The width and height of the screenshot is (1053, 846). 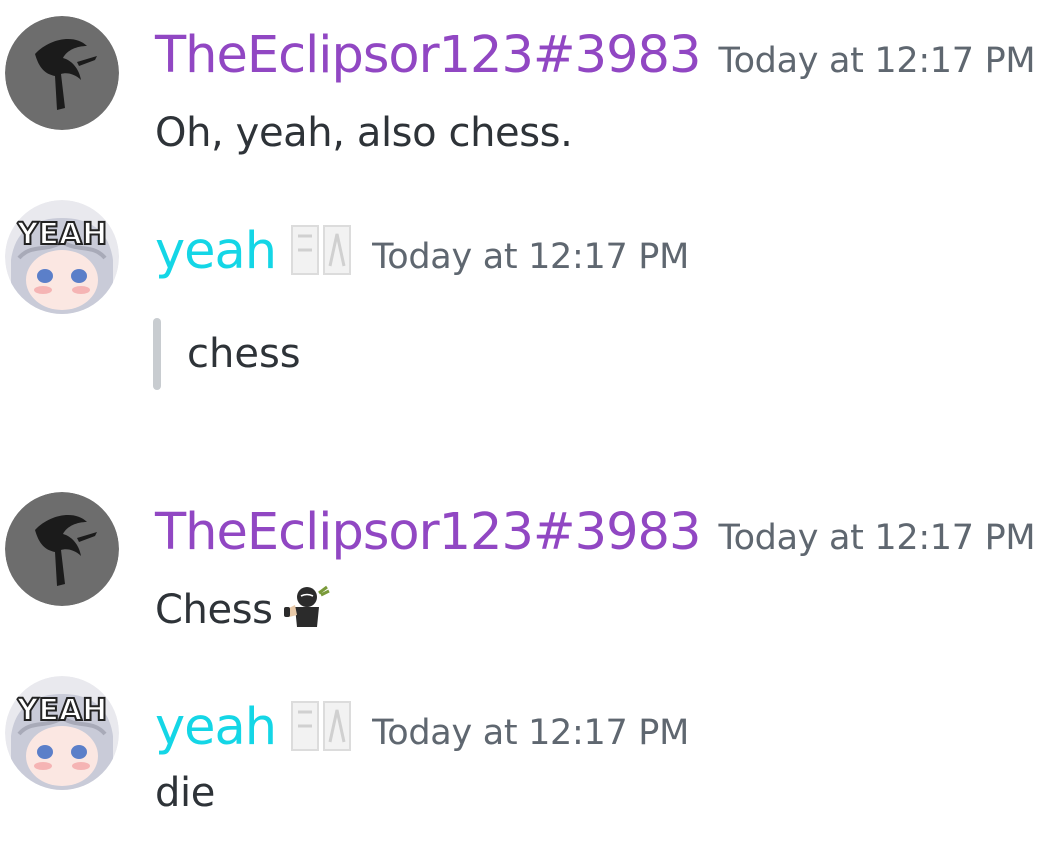 What do you see at coordinates (364, 133) in the screenshot?
I see `message-text: Oh, yeah, also chess.` at bounding box center [364, 133].